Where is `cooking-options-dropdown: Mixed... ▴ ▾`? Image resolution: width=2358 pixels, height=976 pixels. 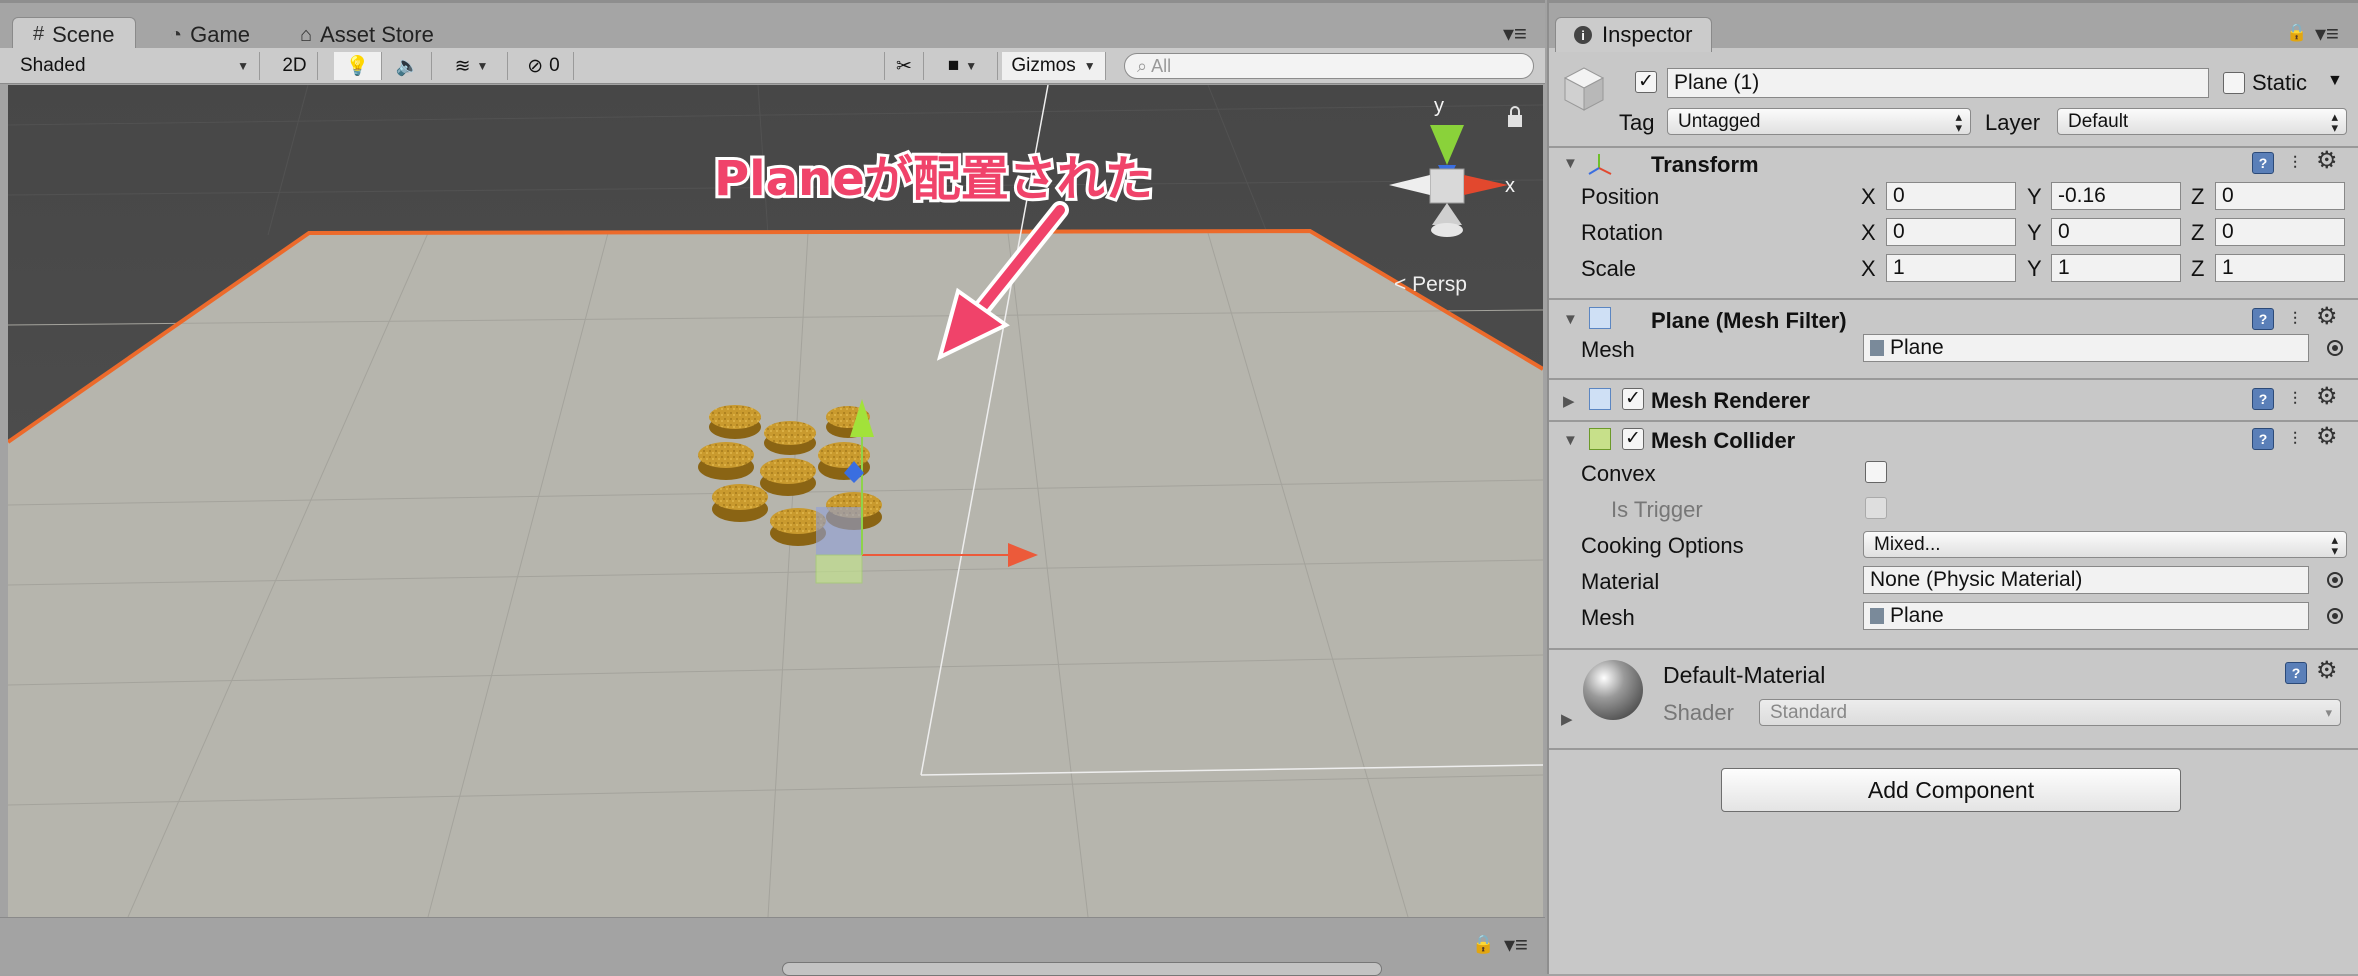
cooking-options-dropdown: Mixed... ▴ ▾ is located at coordinates (2105, 544).